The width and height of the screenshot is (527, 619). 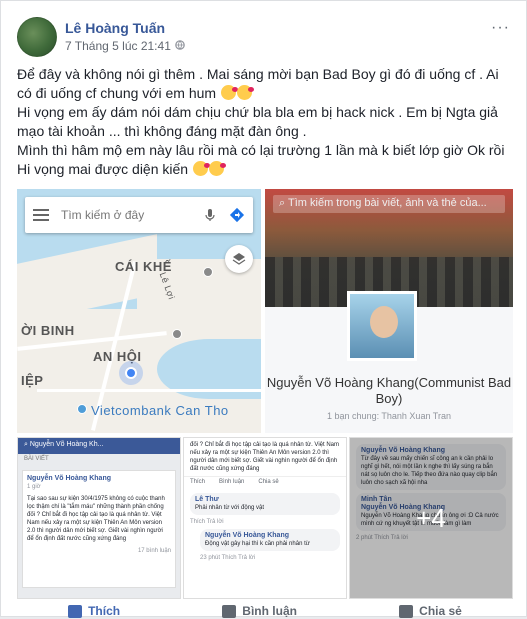 I want to click on mini-comment-meta: 23 phút Thích Trả lời, so click(x=228, y=558).